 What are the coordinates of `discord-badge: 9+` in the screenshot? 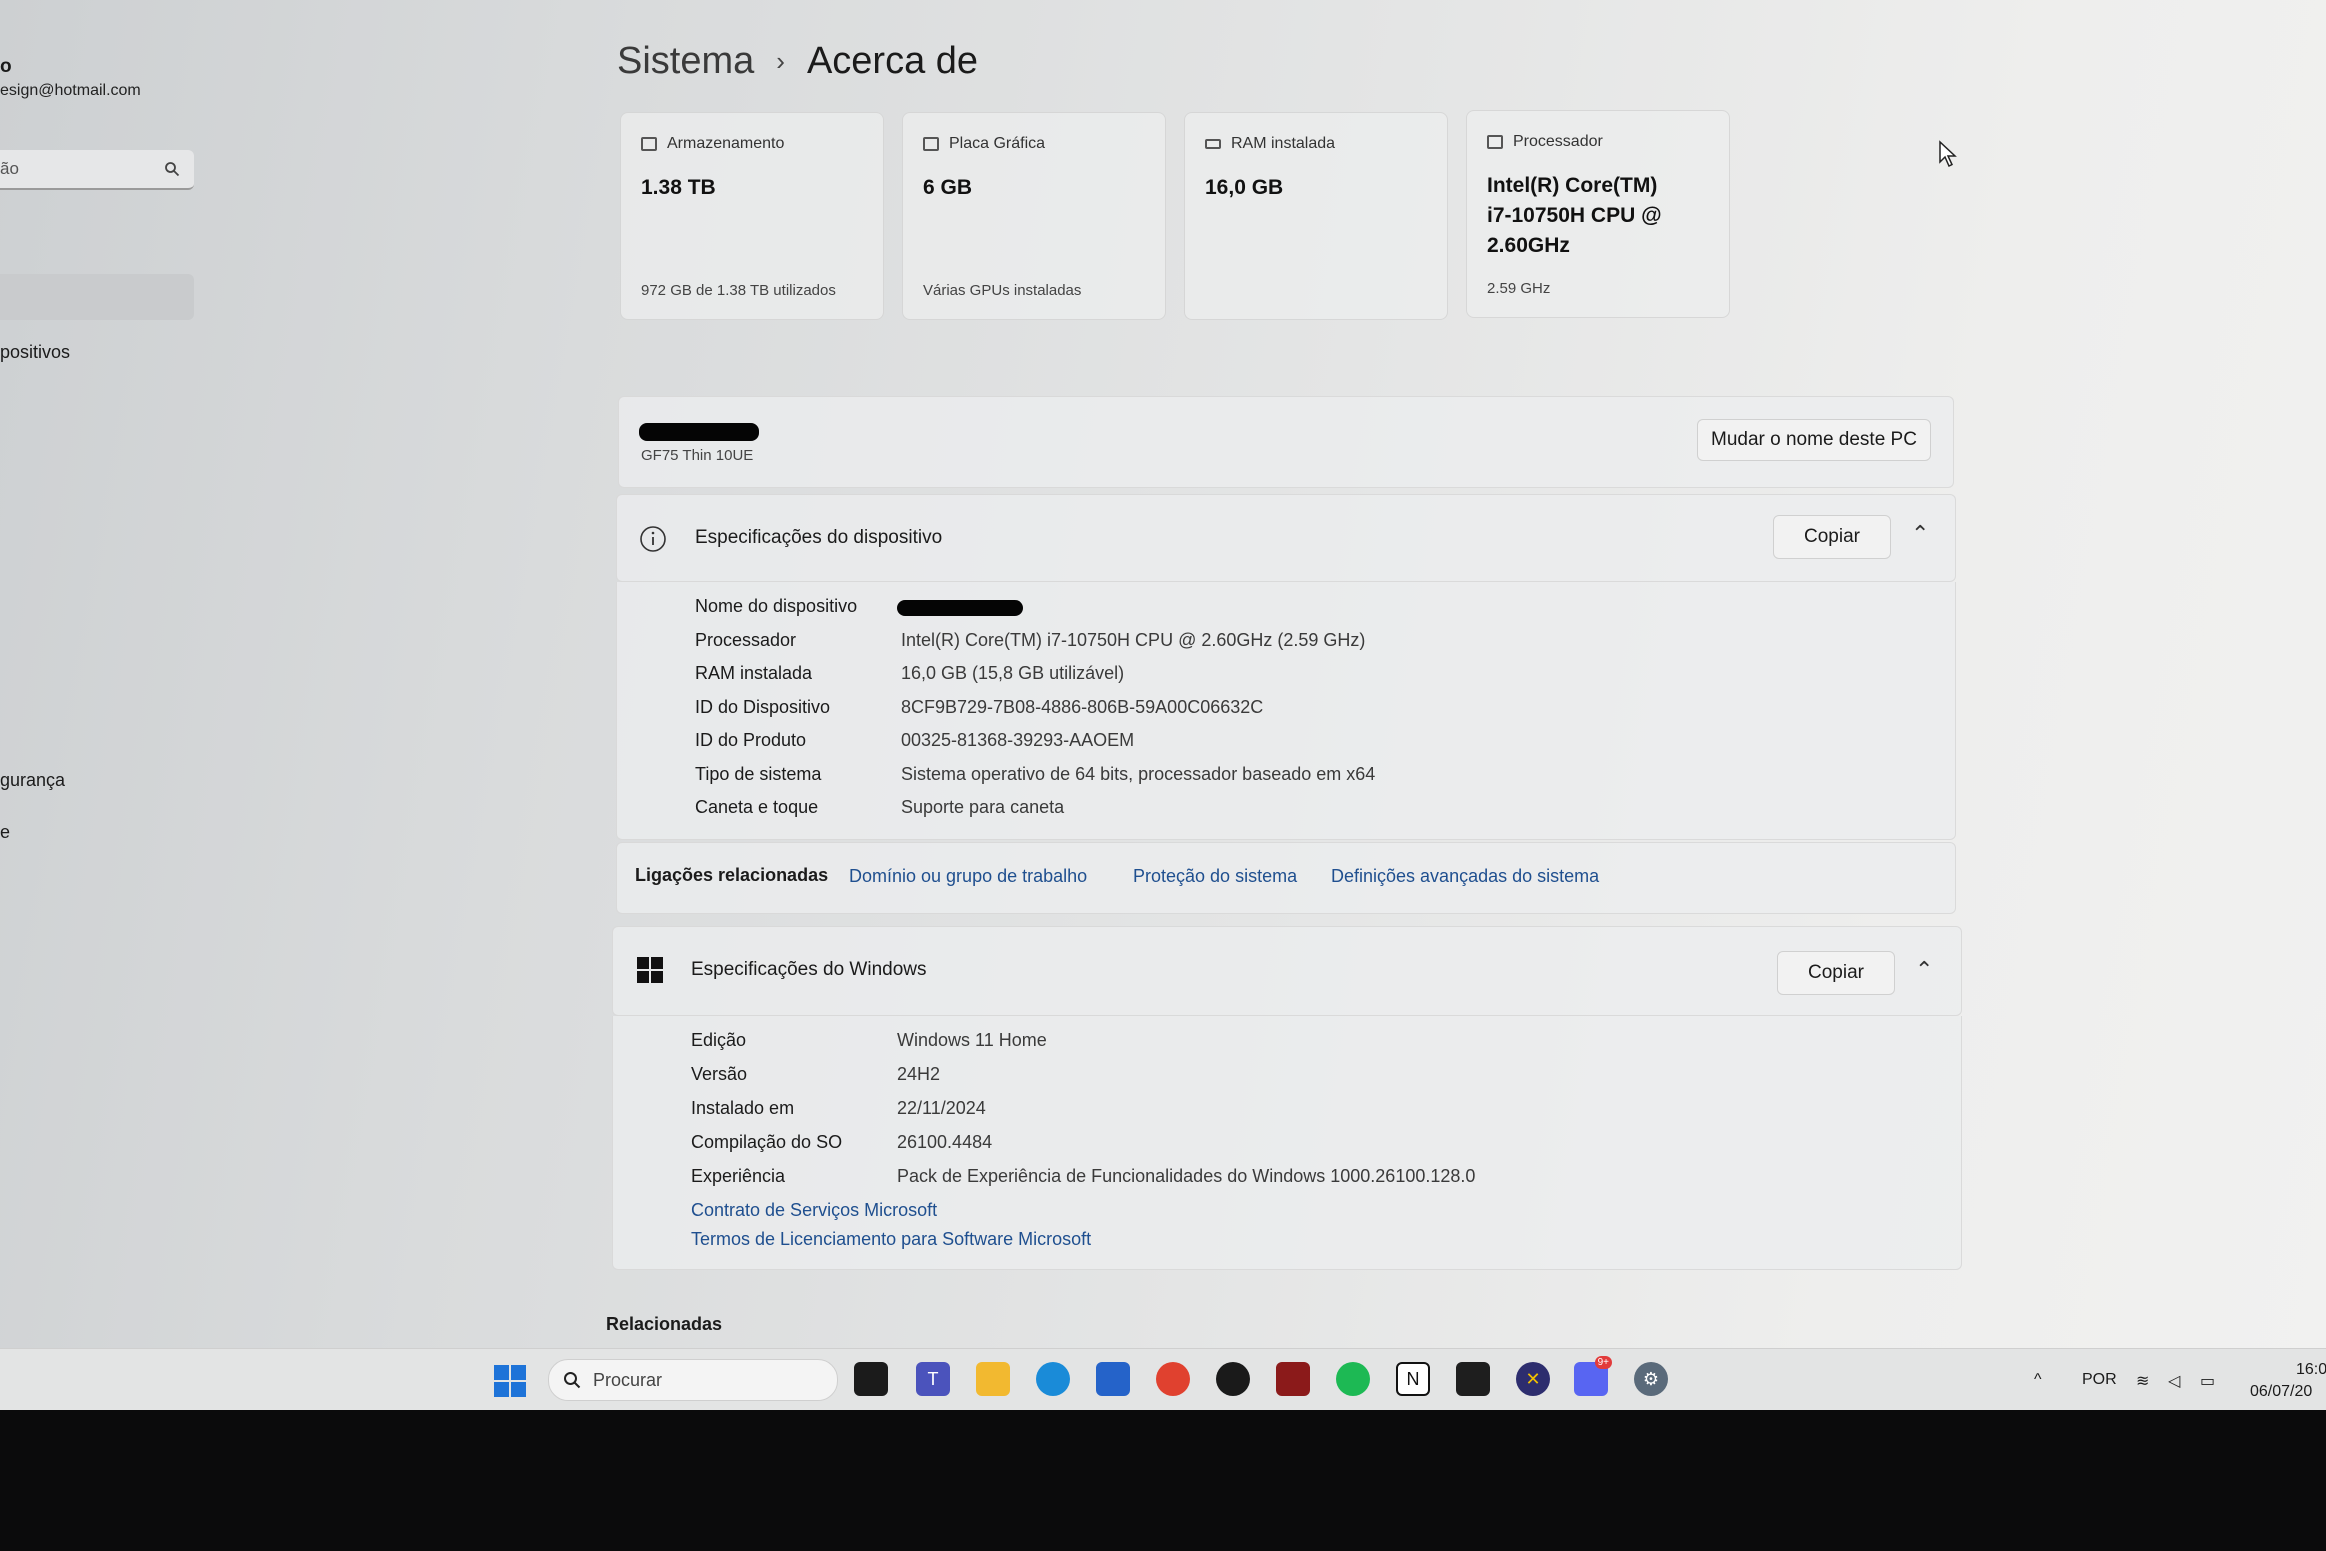 It's located at (1603, 1362).